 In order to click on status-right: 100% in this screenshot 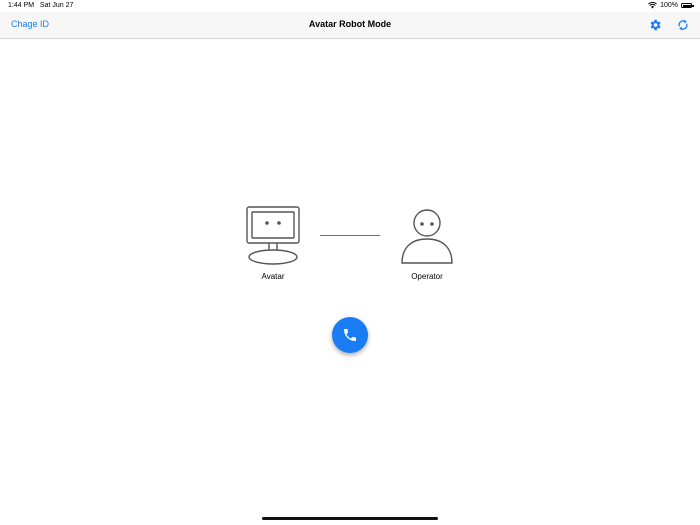, I will do `click(671, 5)`.